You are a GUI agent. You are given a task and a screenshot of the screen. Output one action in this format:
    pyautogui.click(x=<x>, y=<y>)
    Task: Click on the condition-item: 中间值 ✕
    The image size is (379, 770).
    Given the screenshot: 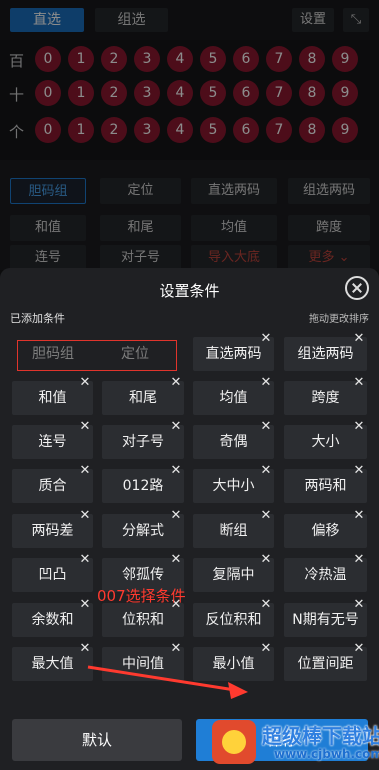 What is the action you would take?
    pyautogui.click(x=143, y=661)
    